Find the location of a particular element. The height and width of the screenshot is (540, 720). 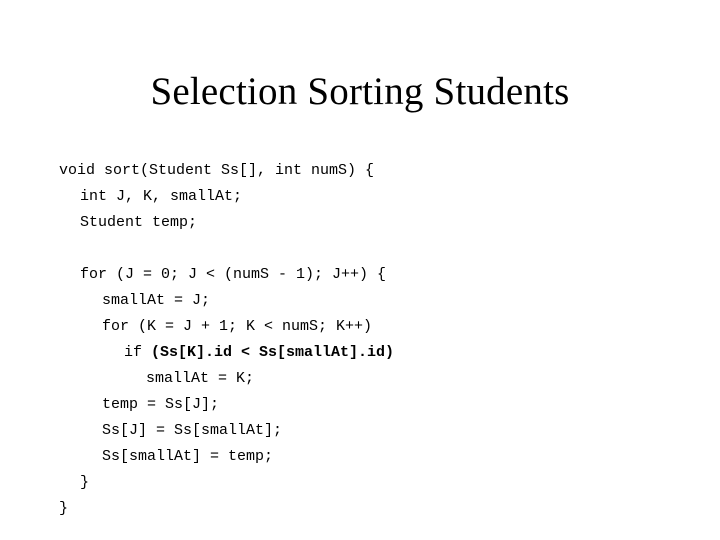

code-token-emphasized: (Ss[K].id < Ss[smallAt].id) is located at coordinates (273, 352).